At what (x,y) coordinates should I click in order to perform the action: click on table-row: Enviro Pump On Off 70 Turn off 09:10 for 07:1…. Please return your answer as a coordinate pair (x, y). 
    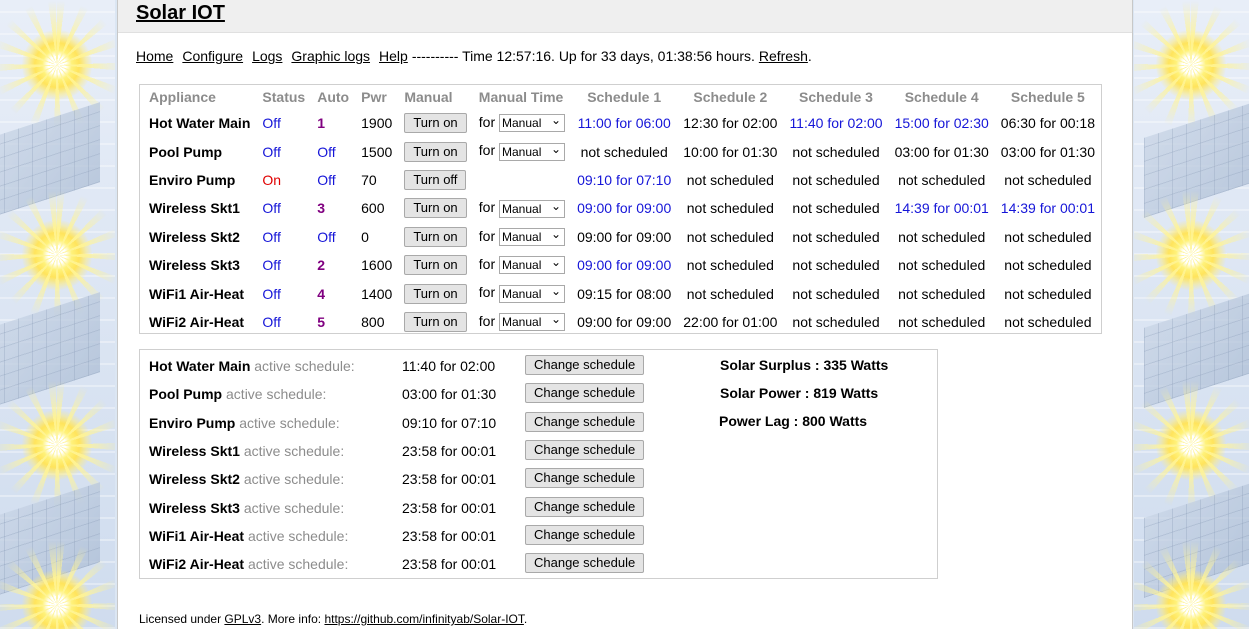
    Looking at the image, I should click on (622, 180).